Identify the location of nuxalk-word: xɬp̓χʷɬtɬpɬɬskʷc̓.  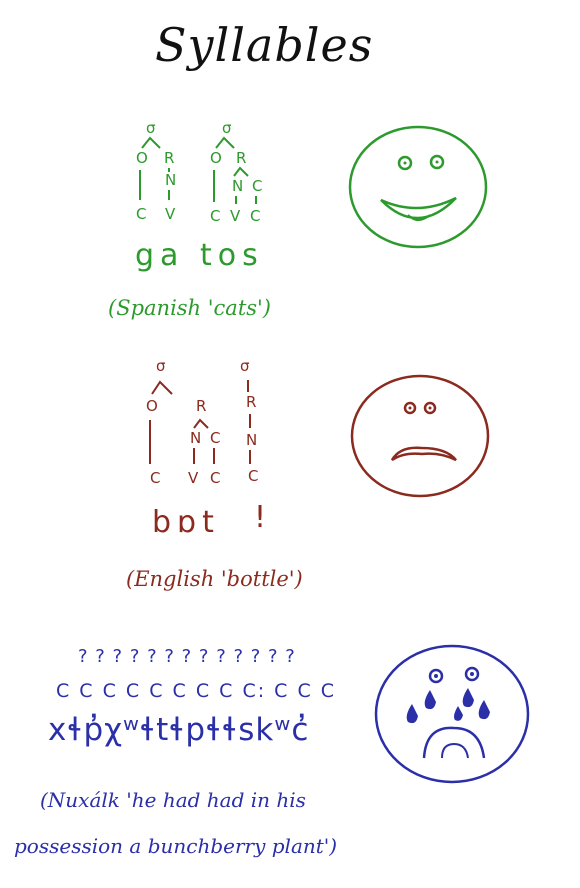
(179, 730).